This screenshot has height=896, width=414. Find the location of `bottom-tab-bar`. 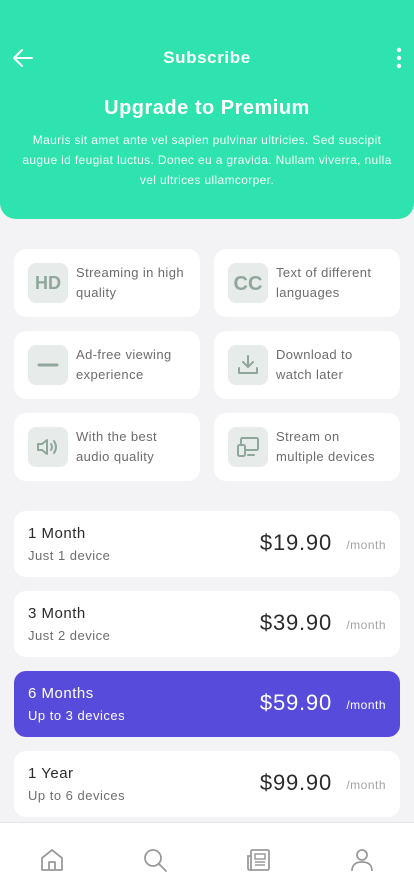

bottom-tab-bar is located at coordinates (207, 859).